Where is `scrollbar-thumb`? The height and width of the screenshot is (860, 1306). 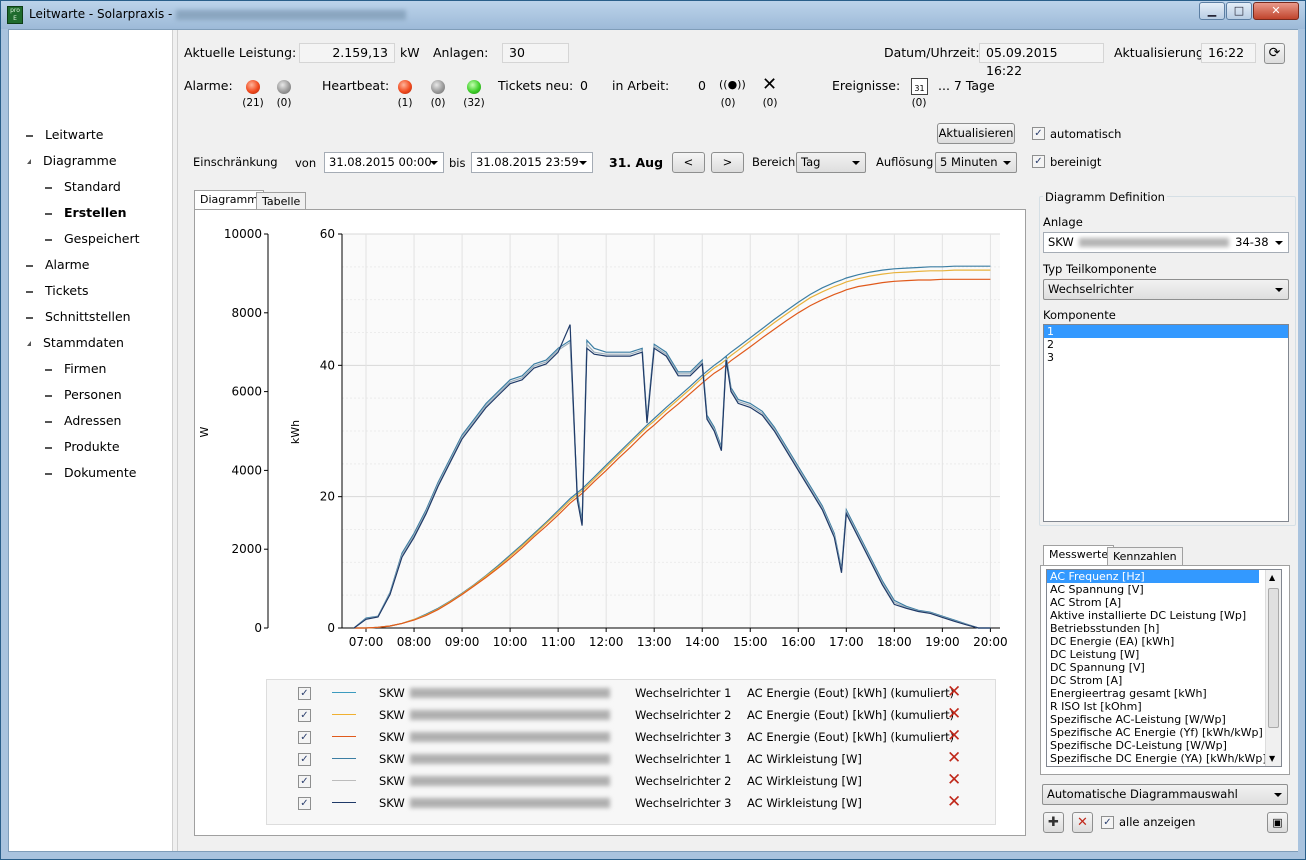 scrollbar-thumb is located at coordinates (1273, 658).